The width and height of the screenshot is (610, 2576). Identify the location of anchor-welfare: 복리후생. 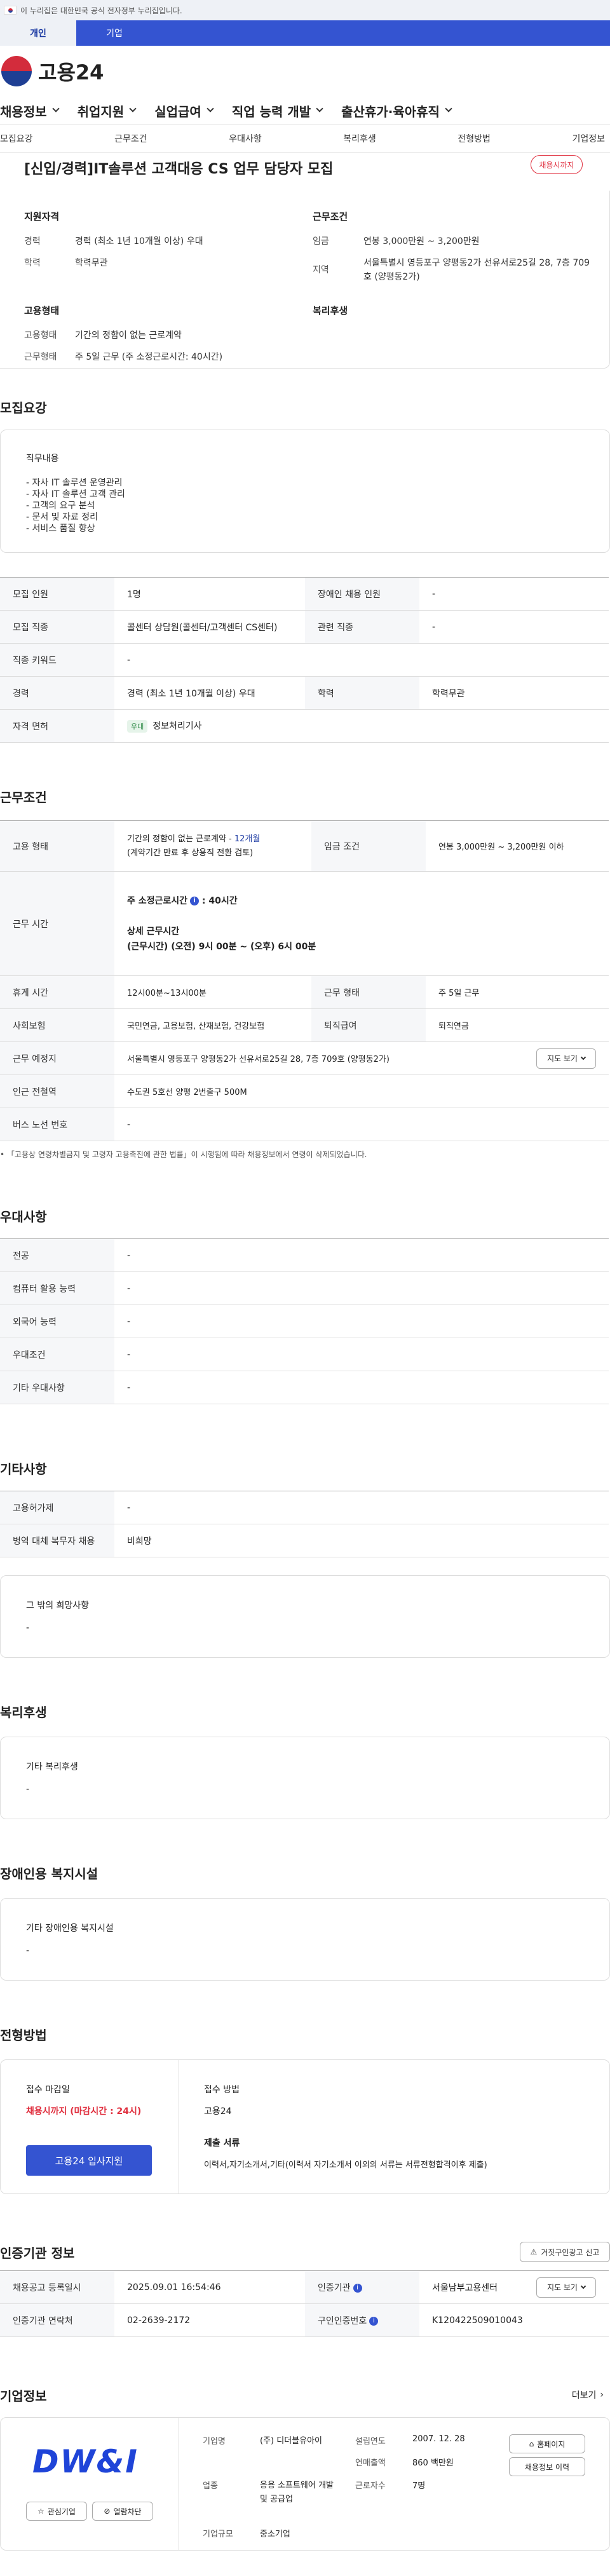
(359, 138).